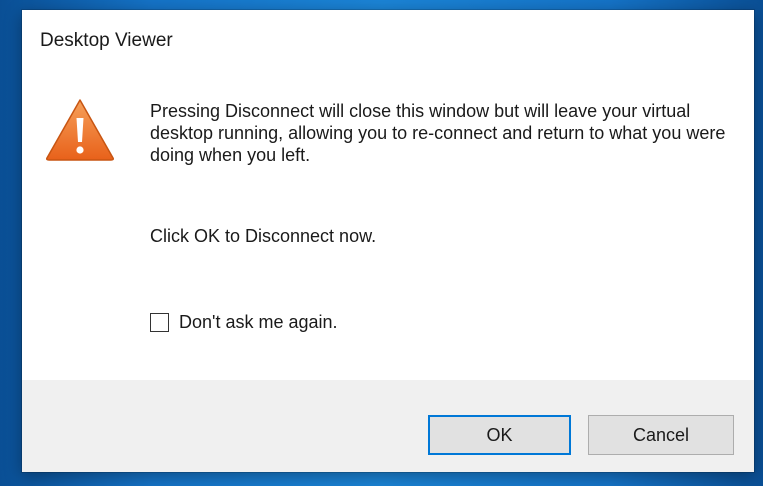 This screenshot has width=763, height=486. I want to click on dialog-title: Desktop Viewer, so click(106, 40).